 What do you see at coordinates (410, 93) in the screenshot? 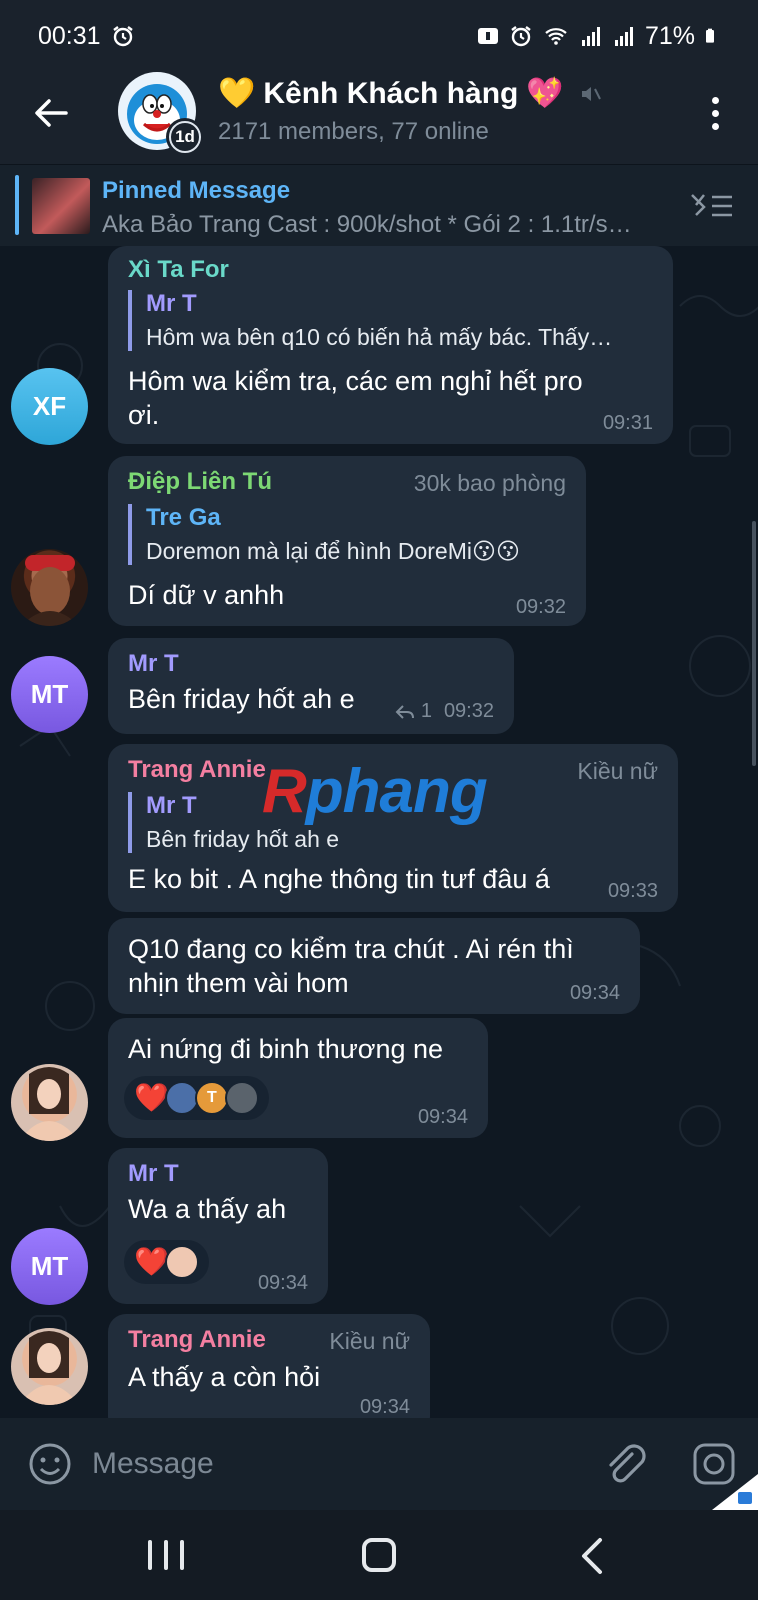
I see `channel-title: 💛 Kênh Khách hàng 💖` at bounding box center [410, 93].